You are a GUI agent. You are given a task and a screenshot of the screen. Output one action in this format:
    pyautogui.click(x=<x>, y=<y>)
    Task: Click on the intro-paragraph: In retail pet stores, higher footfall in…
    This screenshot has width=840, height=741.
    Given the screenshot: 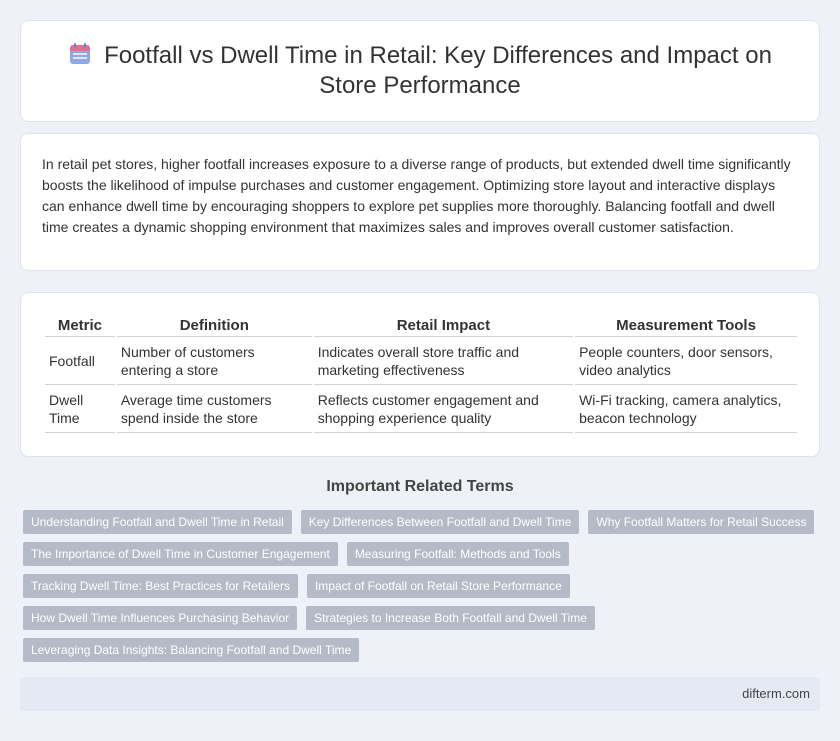 What is the action you would take?
    pyautogui.click(x=416, y=195)
    